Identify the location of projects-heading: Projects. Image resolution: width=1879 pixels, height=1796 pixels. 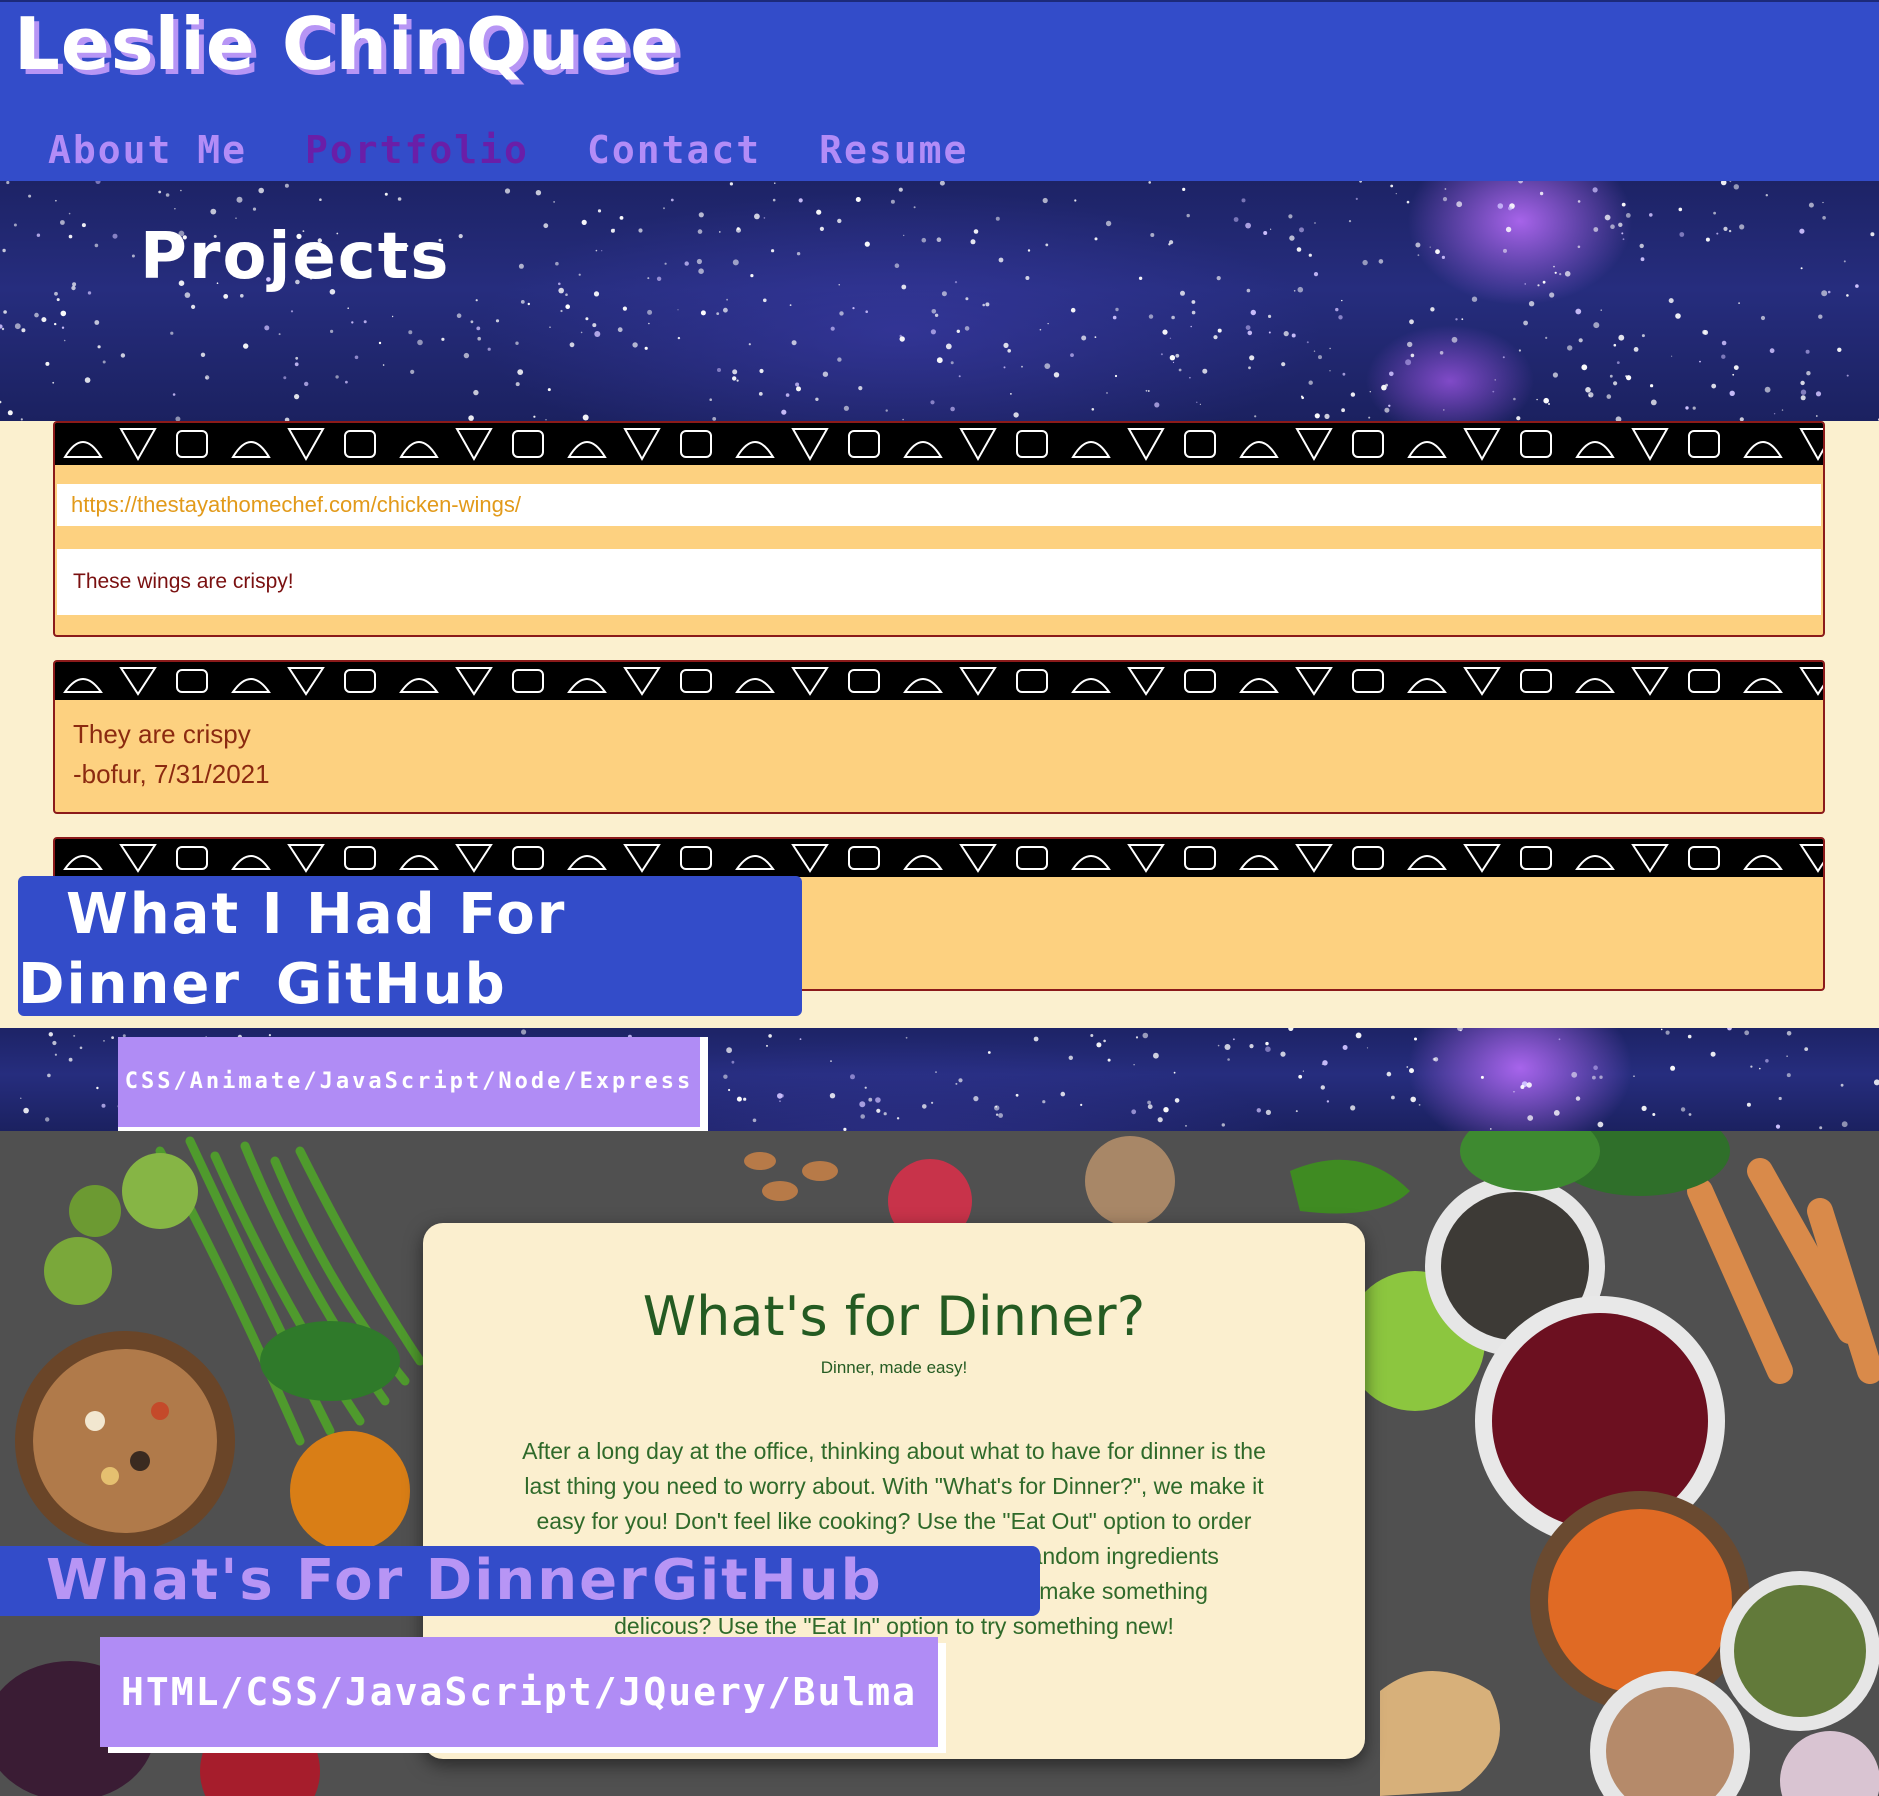
(295, 257).